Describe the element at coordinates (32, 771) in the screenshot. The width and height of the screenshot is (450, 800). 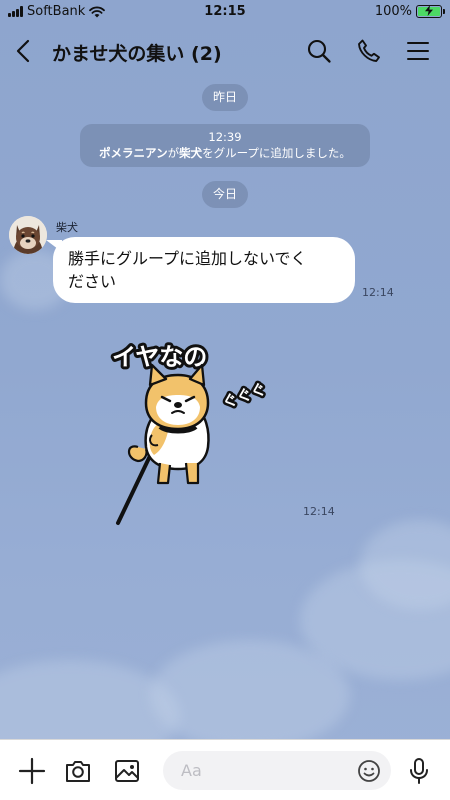
I see `plus-icon` at that location.